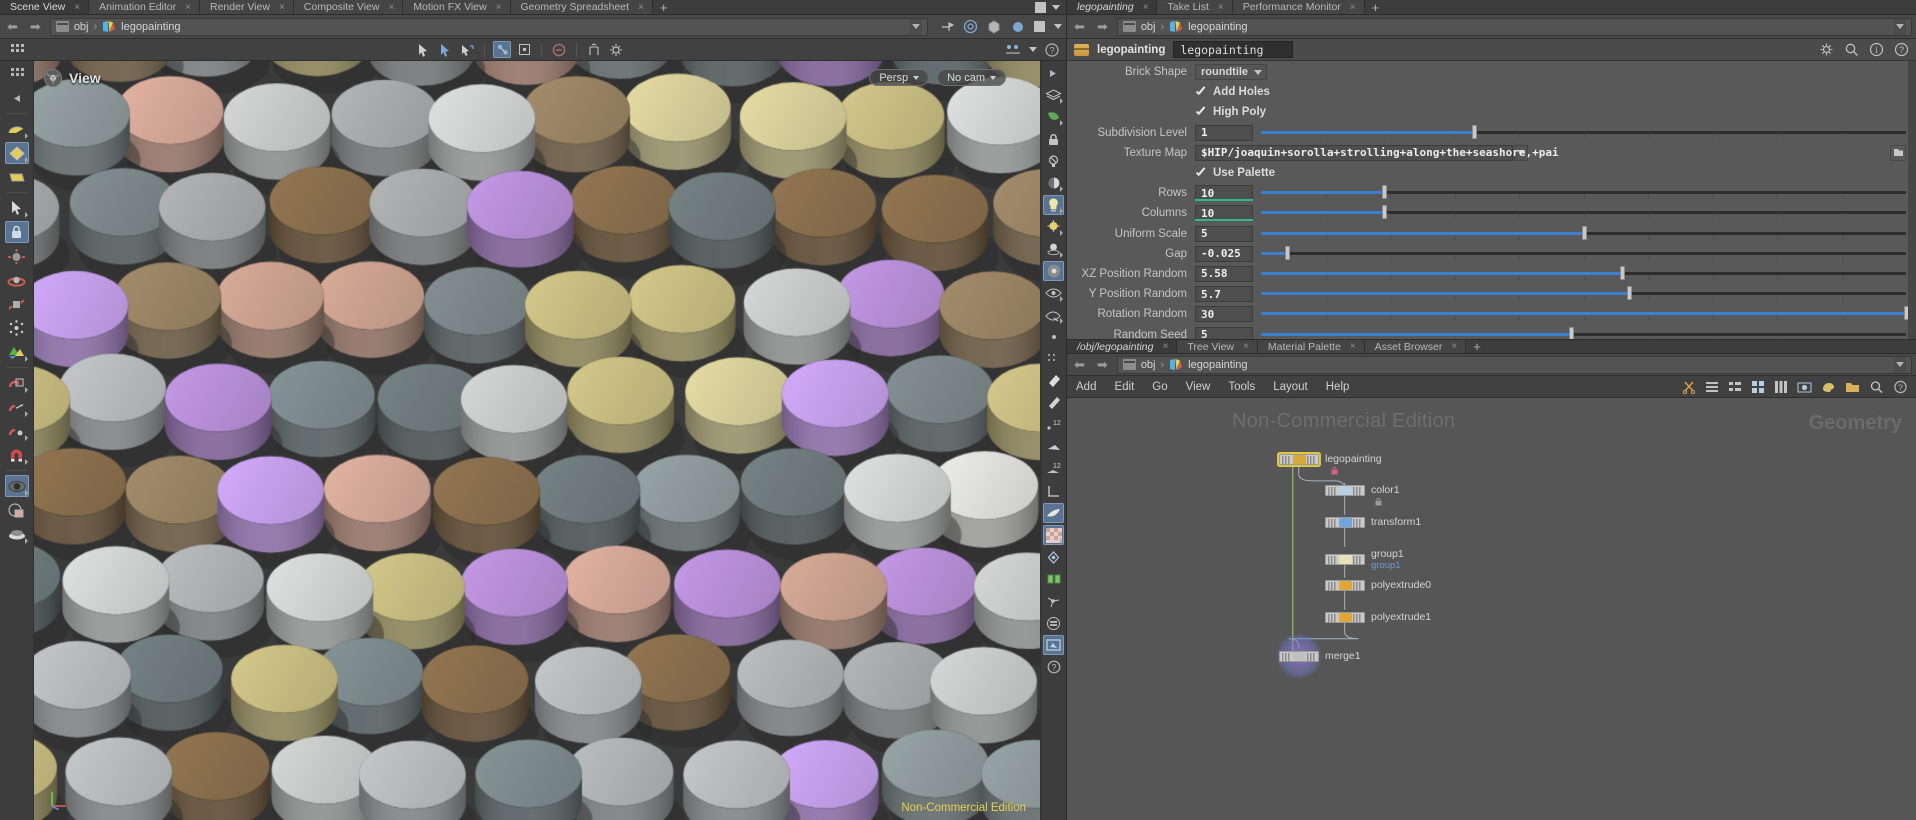  I want to click on net-back-arrow-icon: ⬅, so click(1079, 365).